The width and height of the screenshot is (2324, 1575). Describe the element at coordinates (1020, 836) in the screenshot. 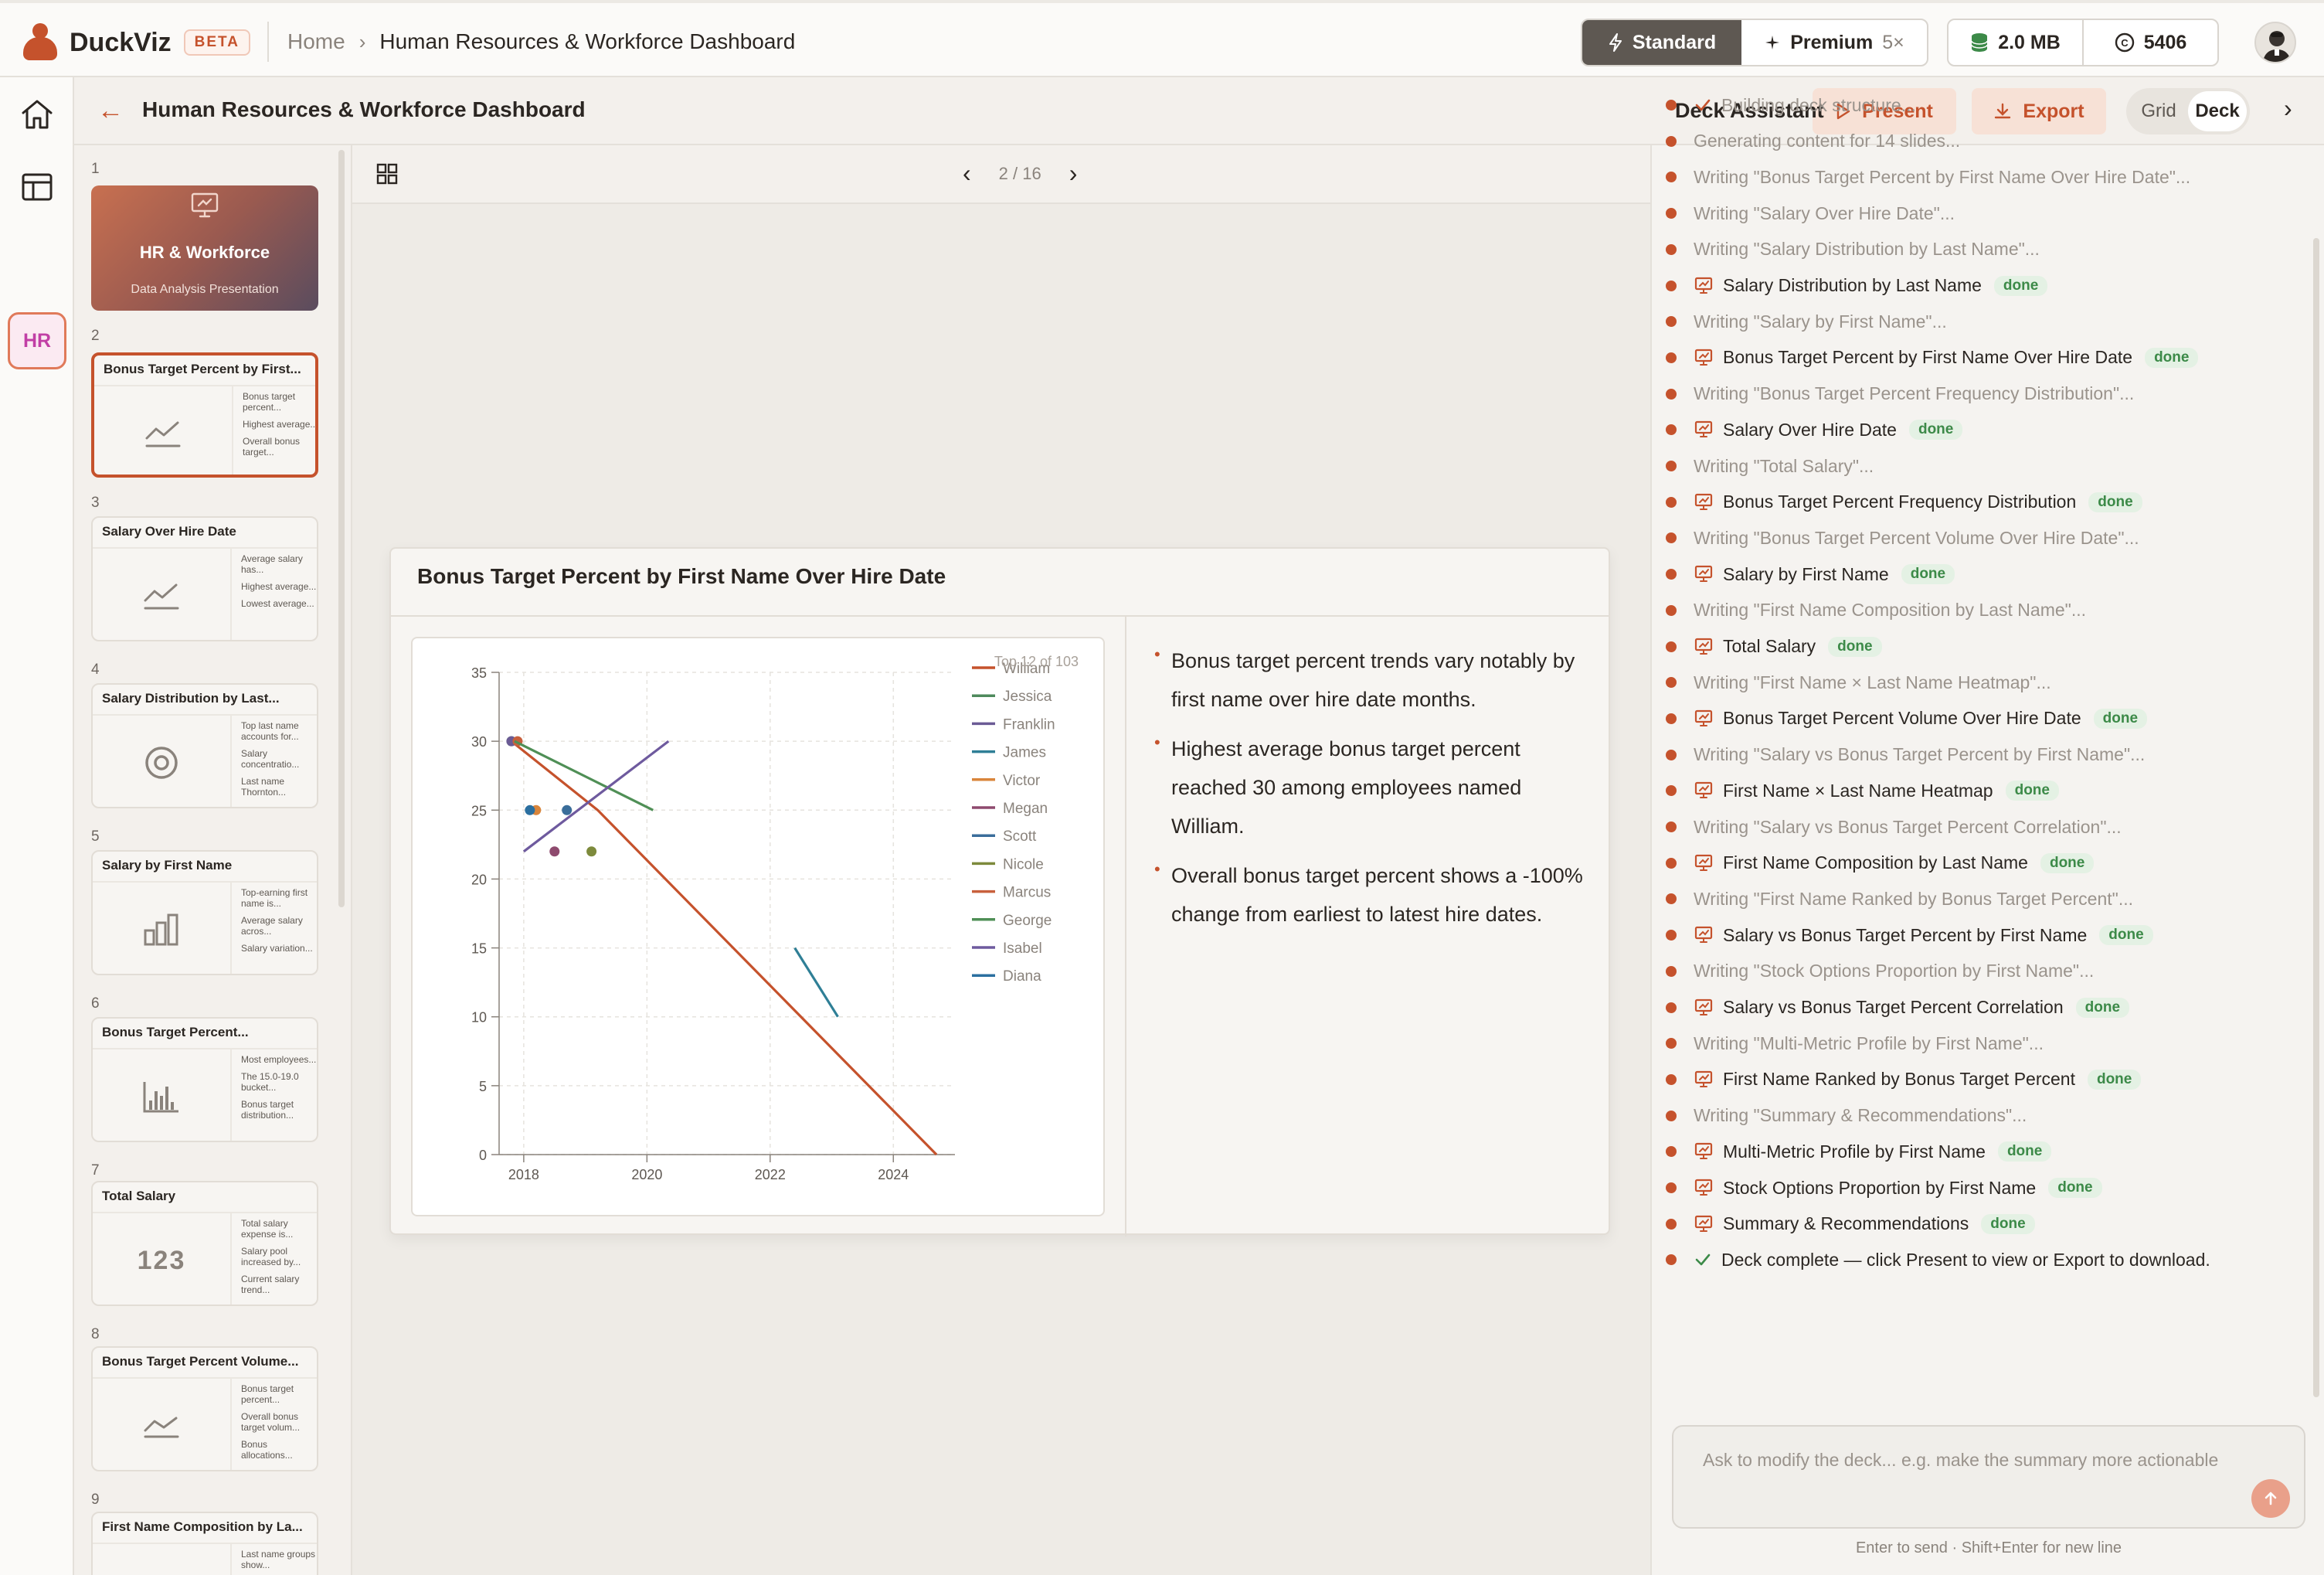

I see `legend-label: Scott` at that location.